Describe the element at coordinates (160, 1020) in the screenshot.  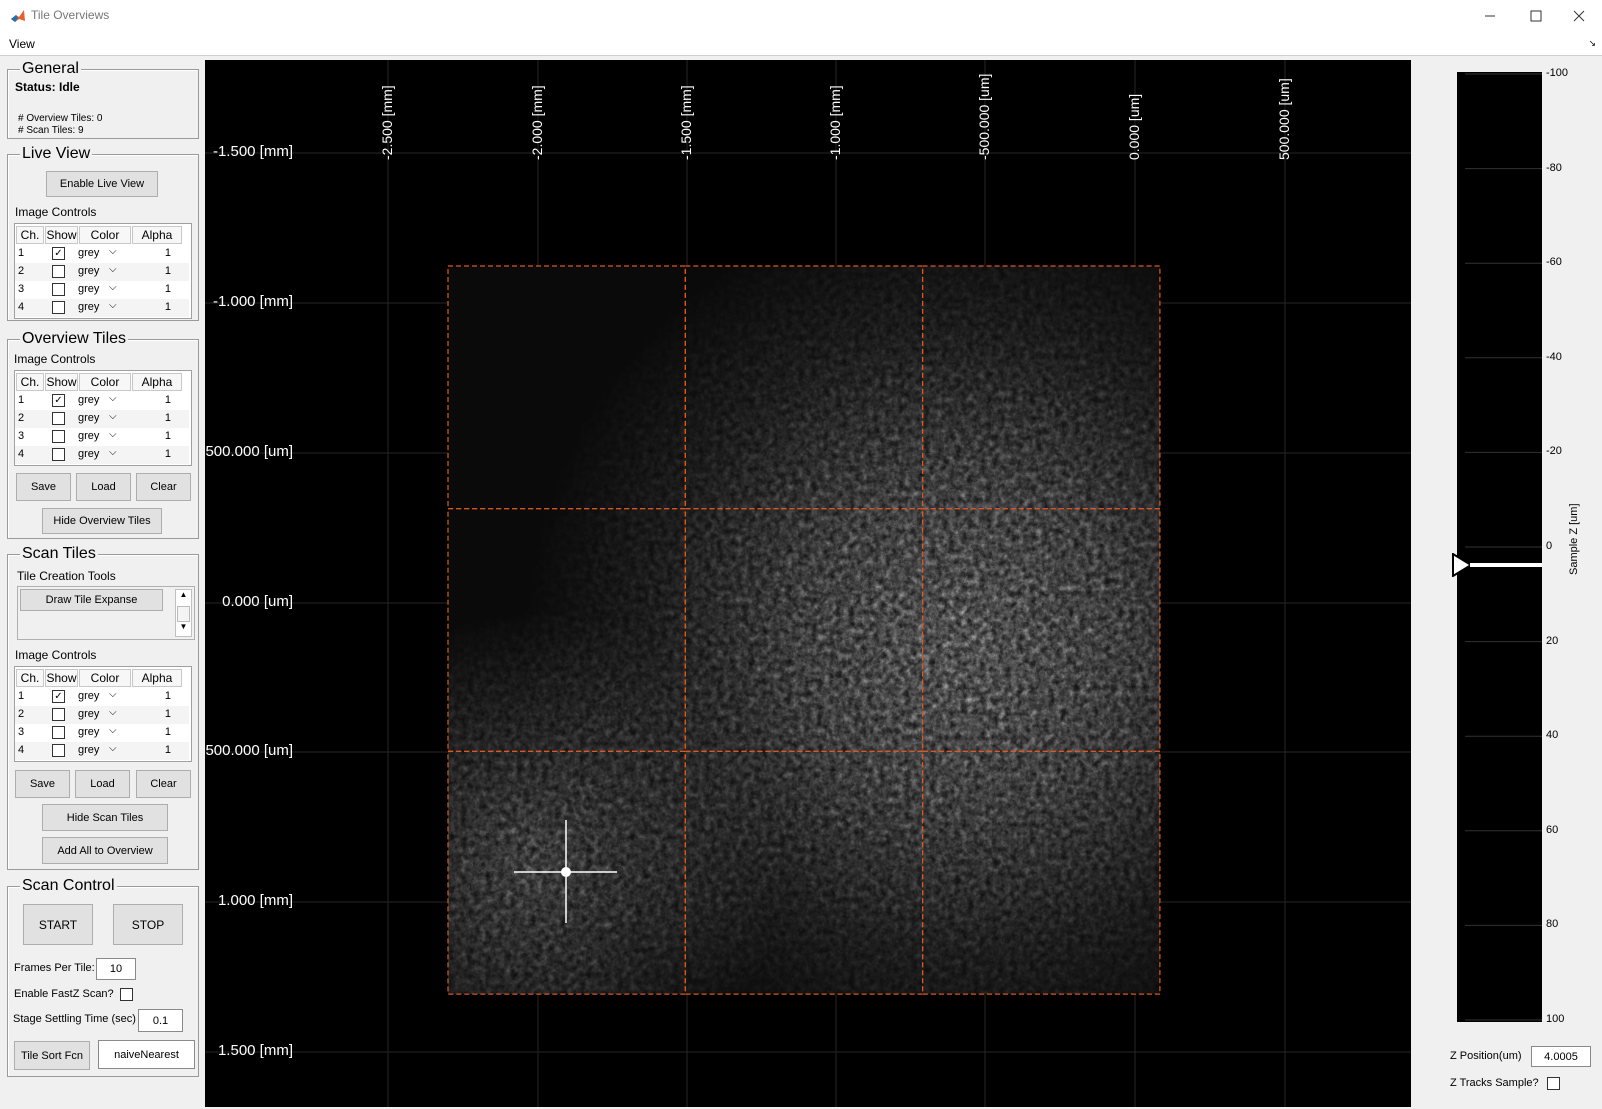
I see `stage-settling-input: 0.1` at that location.